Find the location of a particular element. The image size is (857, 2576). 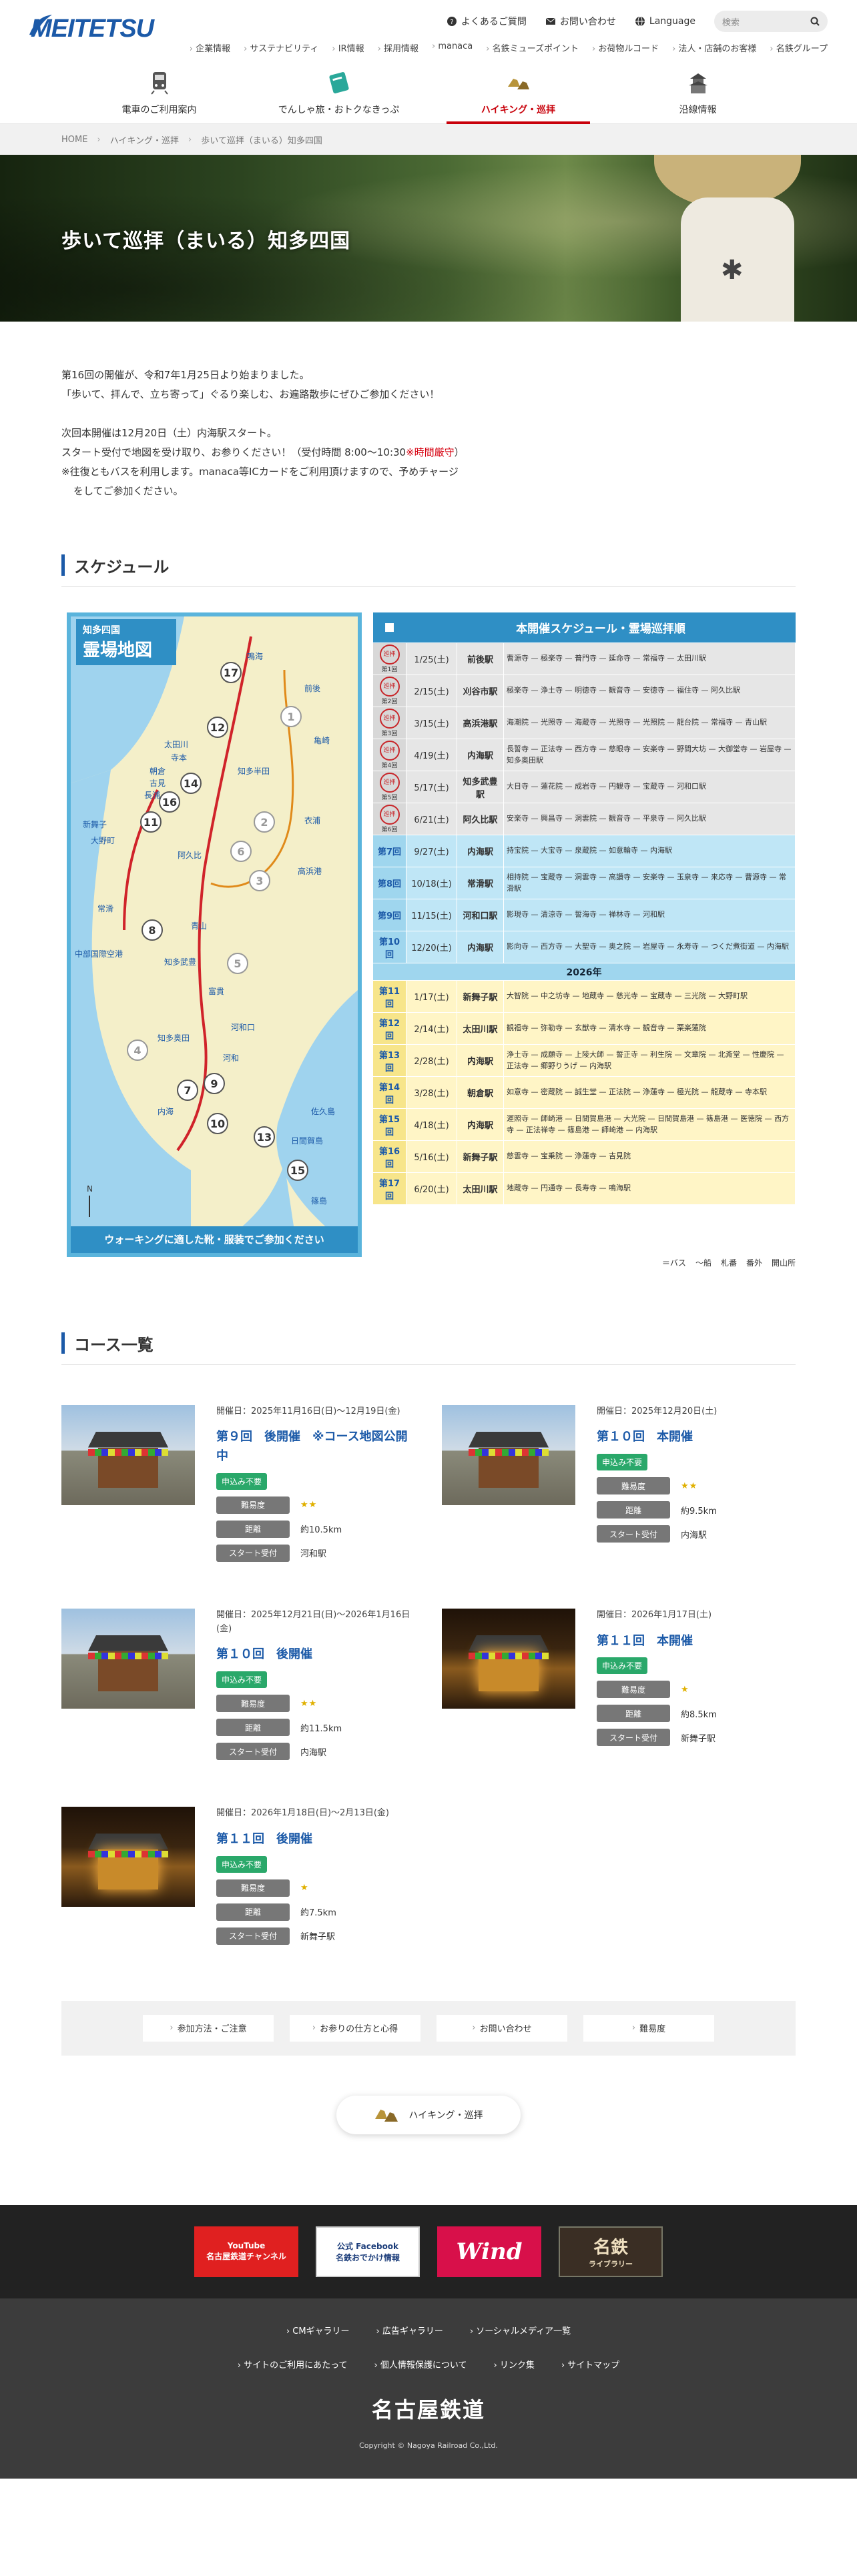

seal-stamp-icon: 巡拝 is located at coordinates (390, 783).